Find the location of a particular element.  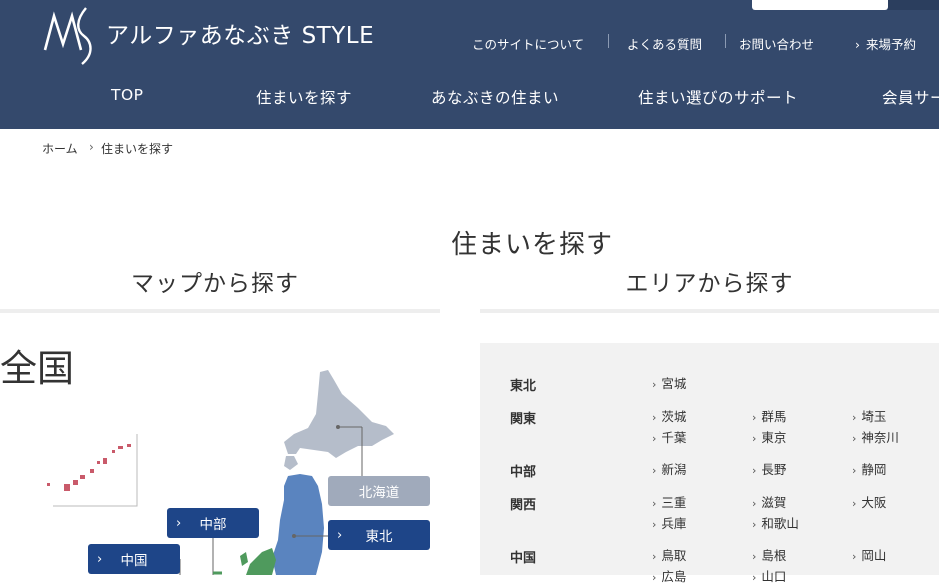

pref-link: › 群馬 is located at coordinates (769, 415).